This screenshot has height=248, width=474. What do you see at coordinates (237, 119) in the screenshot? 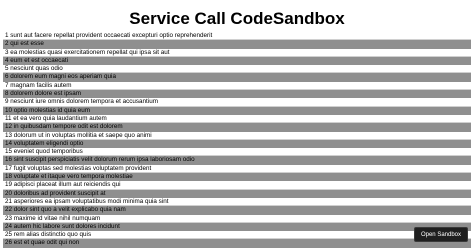
I see `post-item: 11 et ea vero quia laudantium autem` at bounding box center [237, 119].